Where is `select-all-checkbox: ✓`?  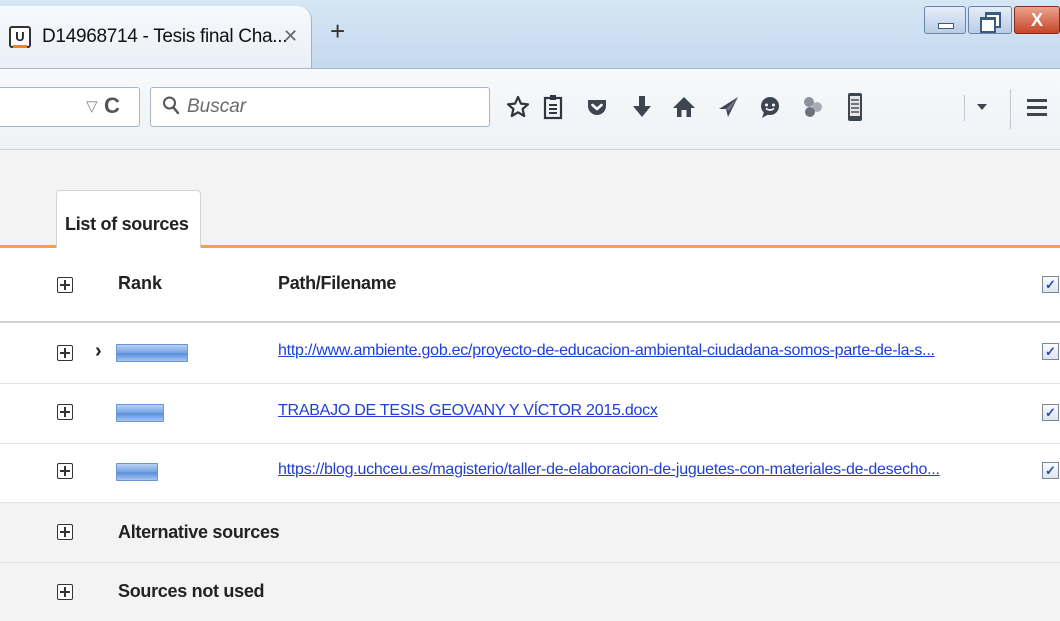
select-all-checkbox: ✓ is located at coordinates (1050, 284).